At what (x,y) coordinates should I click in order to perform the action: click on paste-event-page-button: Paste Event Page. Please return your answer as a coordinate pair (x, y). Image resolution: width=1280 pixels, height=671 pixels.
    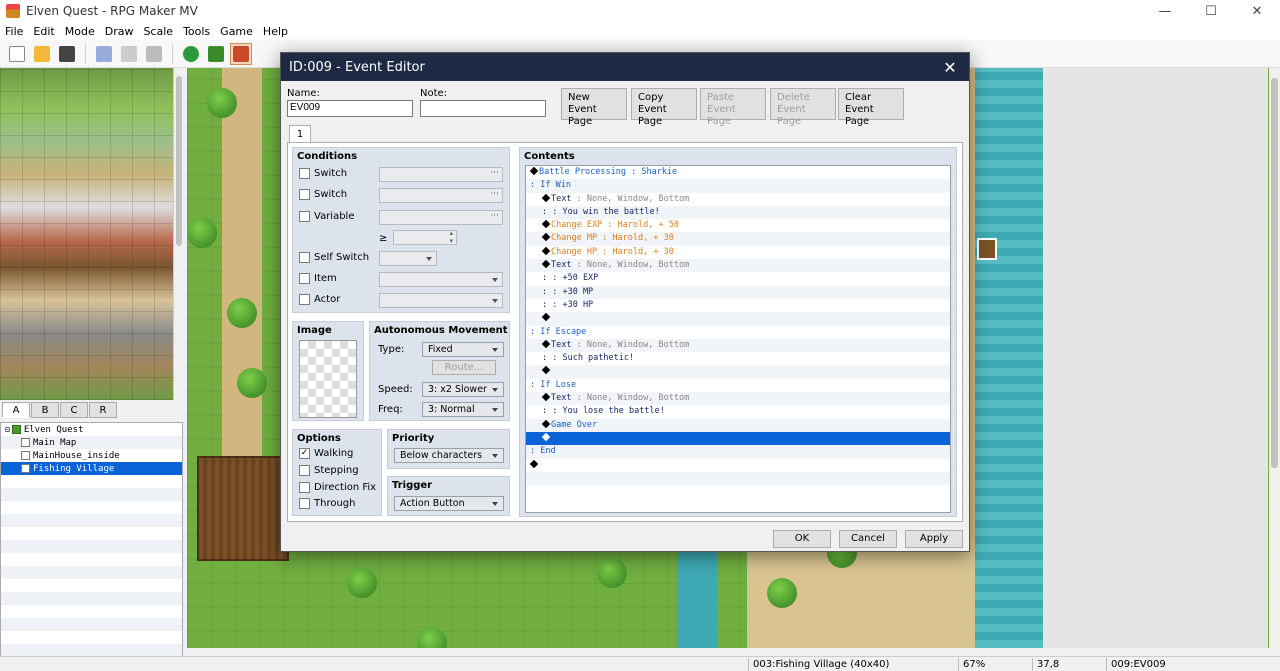
    Looking at the image, I should click on (733, 107).